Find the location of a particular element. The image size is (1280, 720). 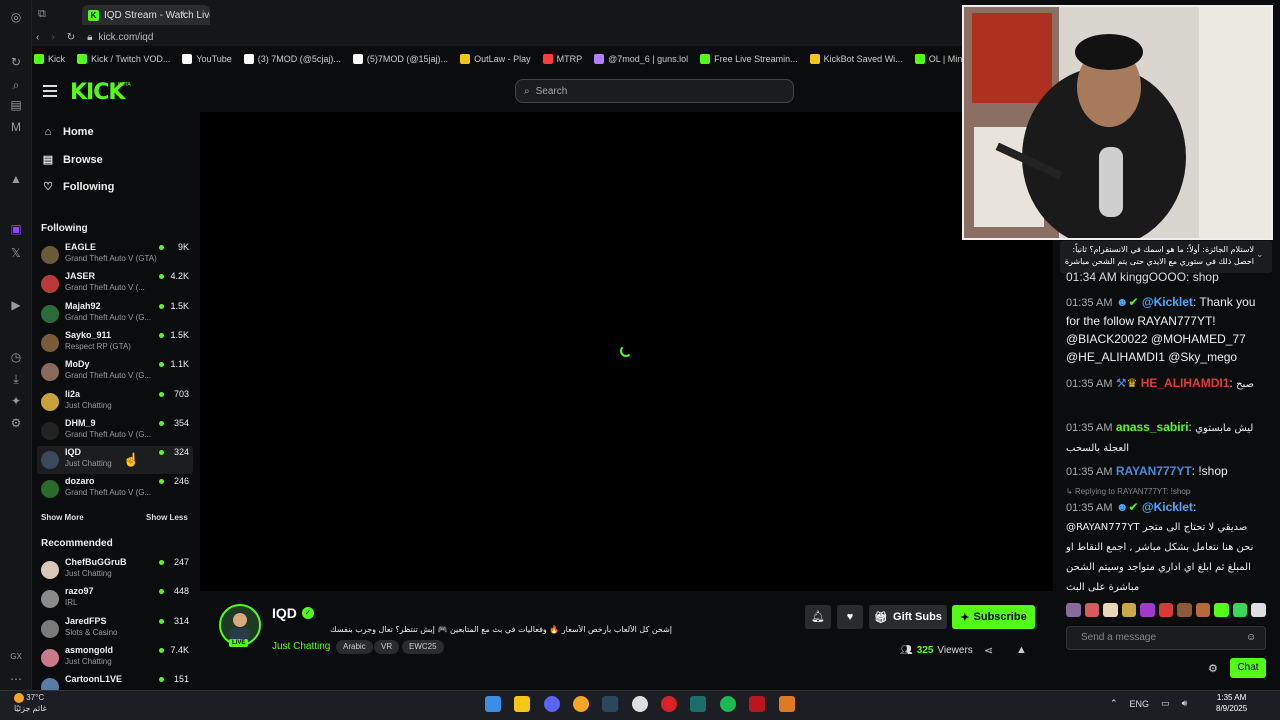

arrow-up-icon: ▲ is located at coordinates (16, 179).